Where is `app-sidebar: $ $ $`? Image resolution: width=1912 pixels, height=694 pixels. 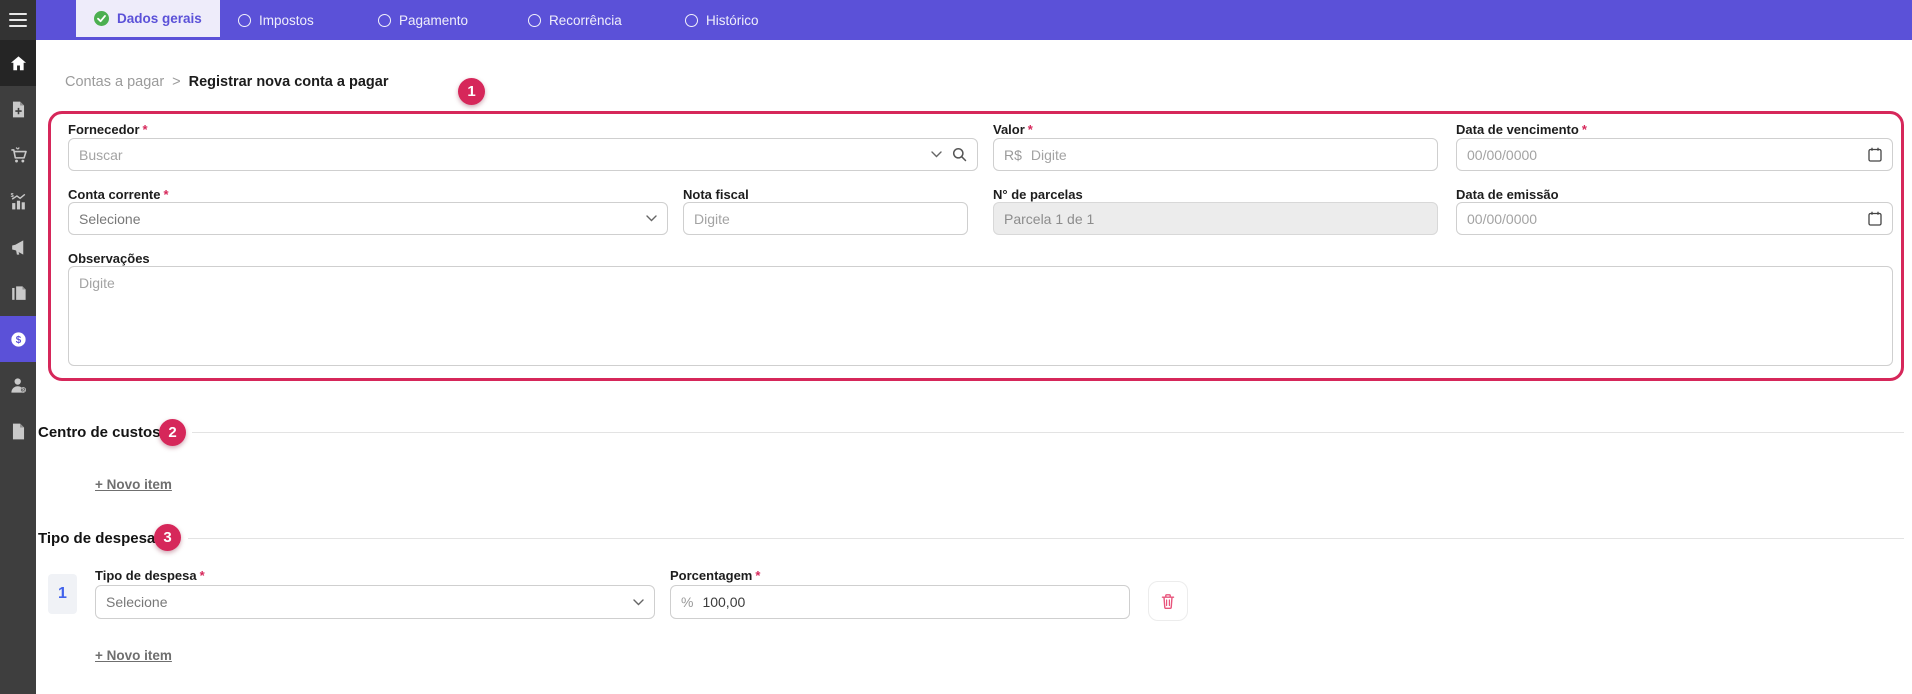
app-sidebar: $ $ $ is located at coordinates (18, 367).